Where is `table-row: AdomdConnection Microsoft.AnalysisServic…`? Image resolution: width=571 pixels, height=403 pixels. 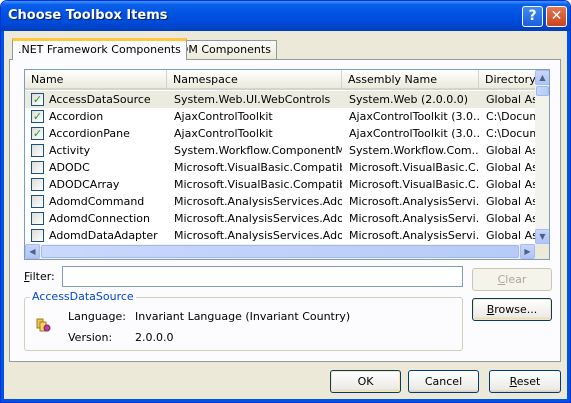
table-row: AdomdConnection Microsoft.AnalysisServic… is located at coordinates (280, 218).